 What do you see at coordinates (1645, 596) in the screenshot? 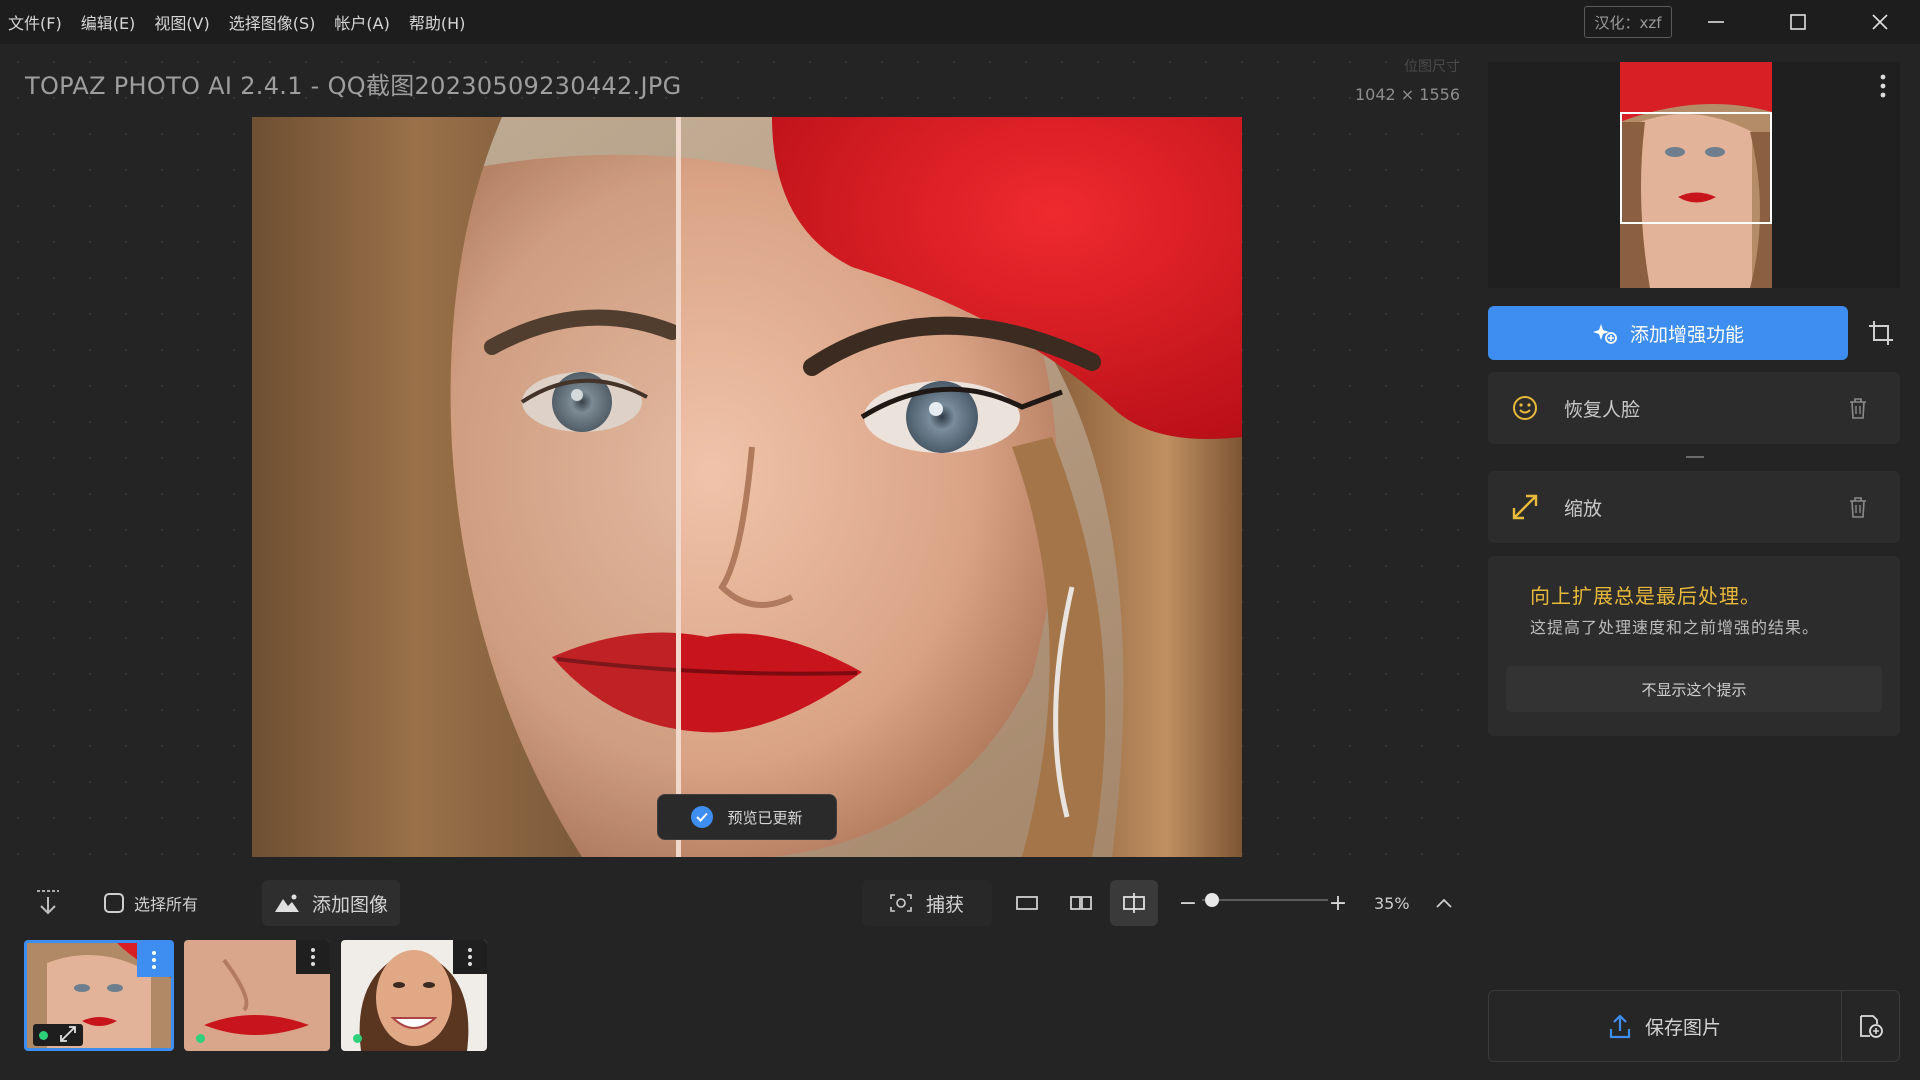
I see `tip-title: 向上扩展总是最后处理。` at bounding box center [1645, 596].